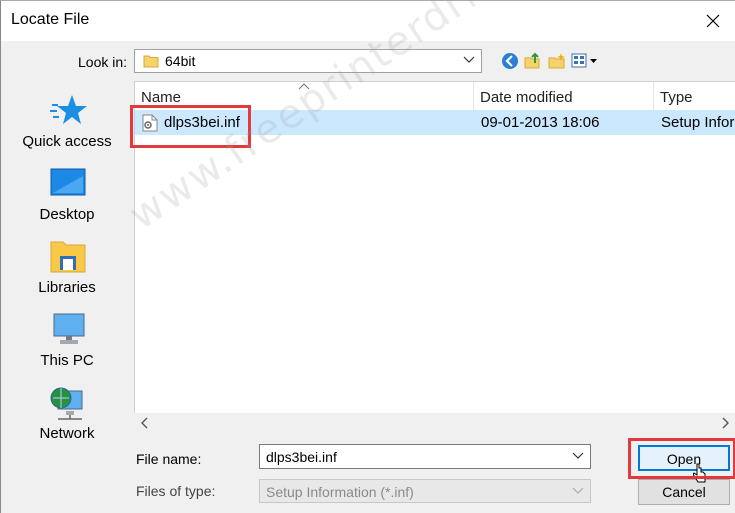 The image size is (735, 513). I want to click on file-type-label: Files of type:, so click(176, 491).